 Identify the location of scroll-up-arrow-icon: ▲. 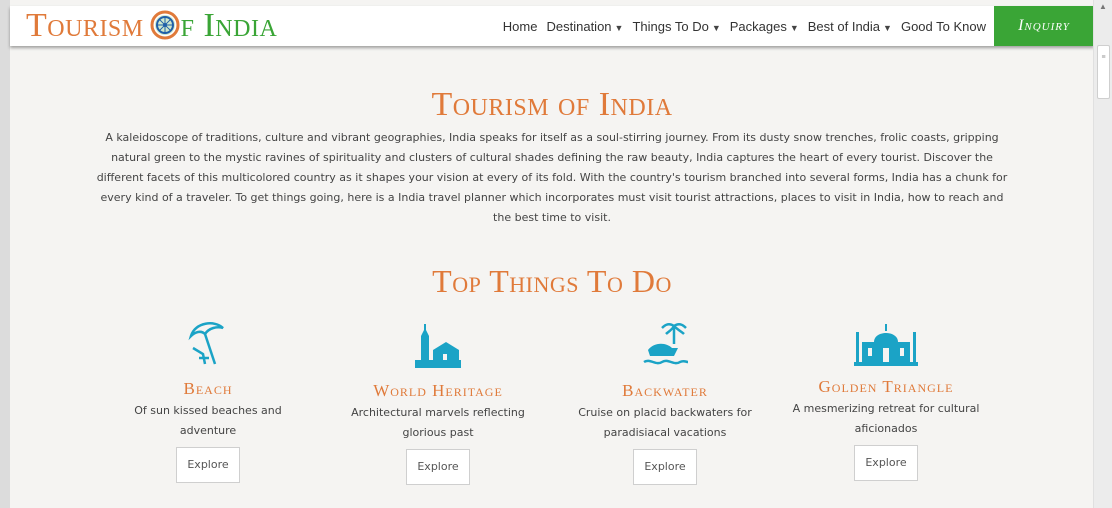
(1103, 6).